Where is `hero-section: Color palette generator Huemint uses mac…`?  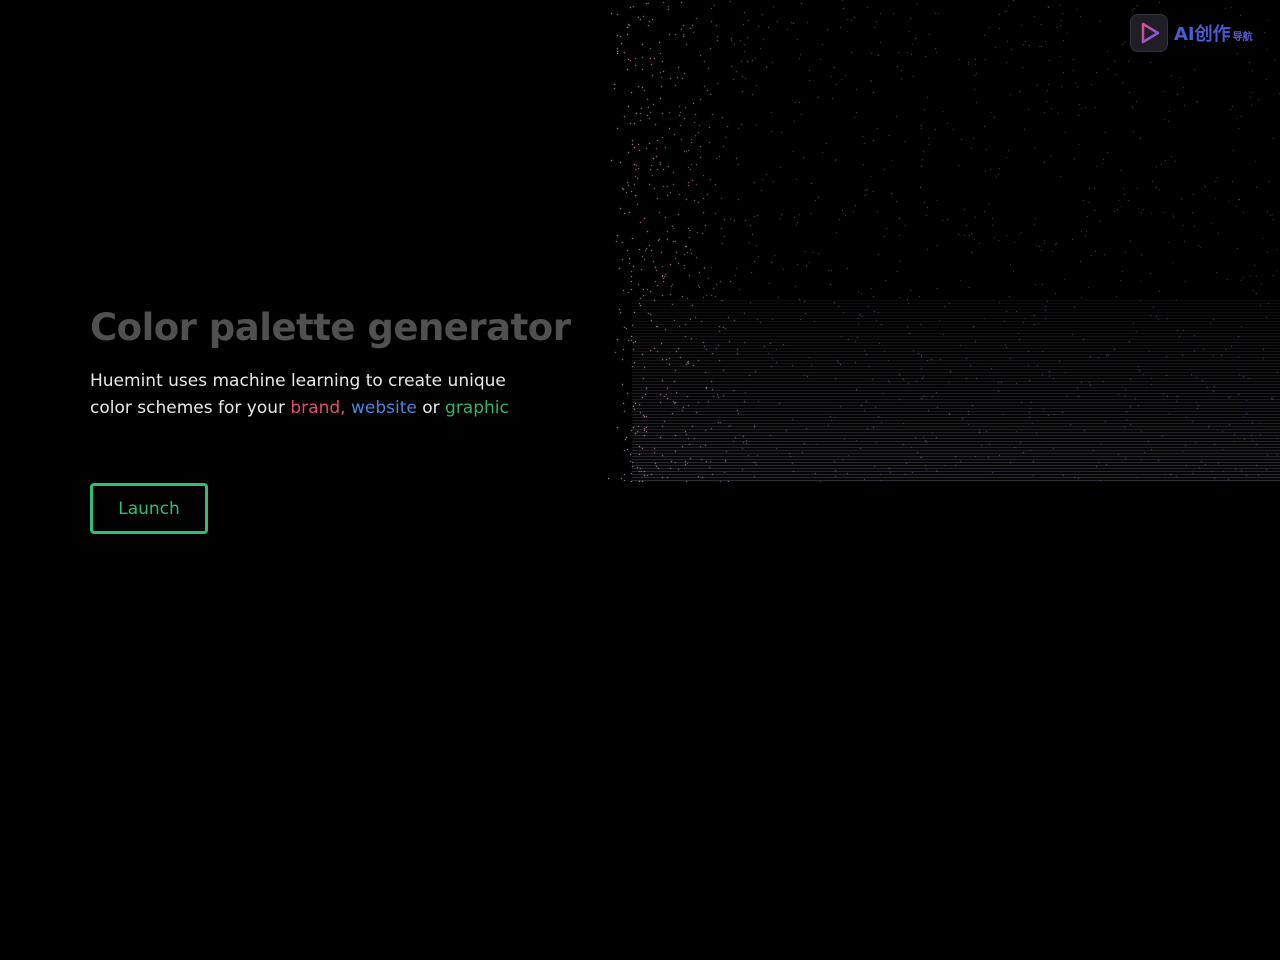 hero-section: Color palette generator Huemint uses mac… is located at coordinates (340, 363).